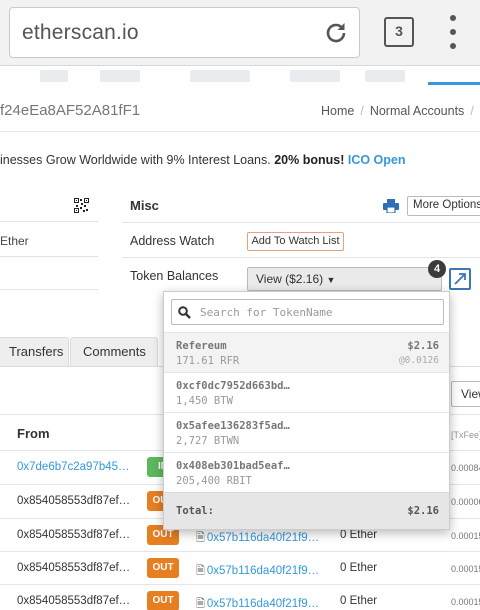 The image size is (480, 610). Describe the element at coordinates (266, 312) in the screenshot. I see `token-search-placeholder: Search for TokenName` at that location.